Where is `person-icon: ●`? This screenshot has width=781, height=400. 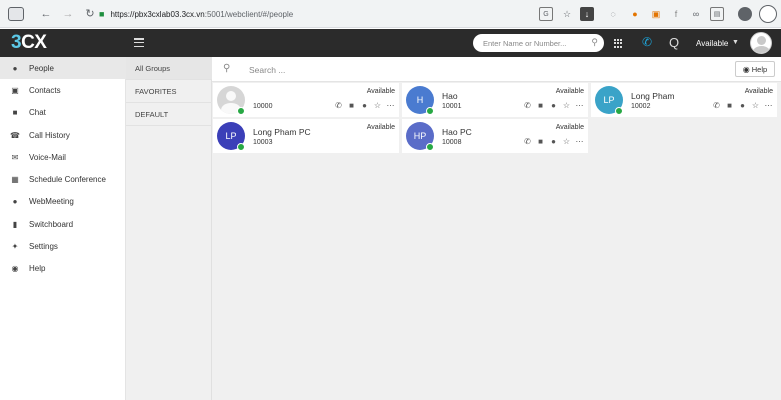 person-icon: ● is located at coordinates (15, 68).